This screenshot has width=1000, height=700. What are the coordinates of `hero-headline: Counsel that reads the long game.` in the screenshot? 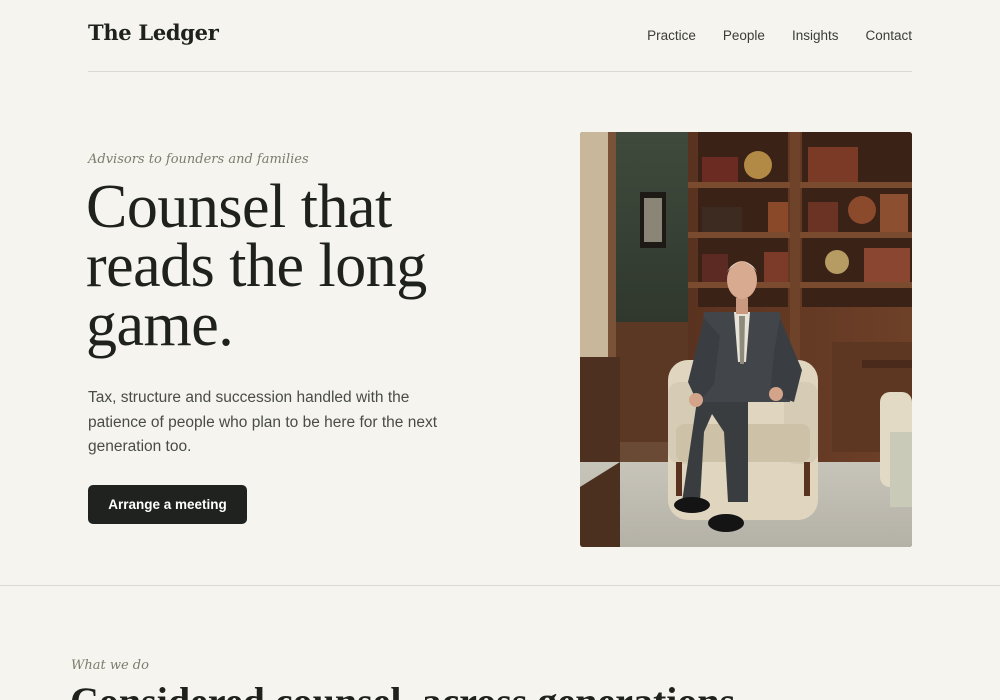 It's located at (256, 266).